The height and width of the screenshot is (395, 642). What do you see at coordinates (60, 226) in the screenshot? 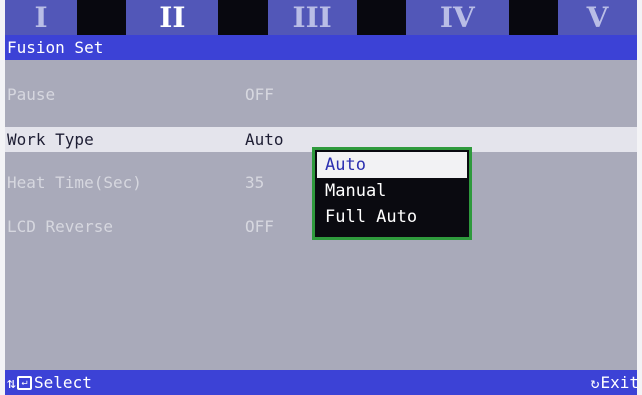
I see `setting-label: LCD Reverse` at bounding box center [60, 226].